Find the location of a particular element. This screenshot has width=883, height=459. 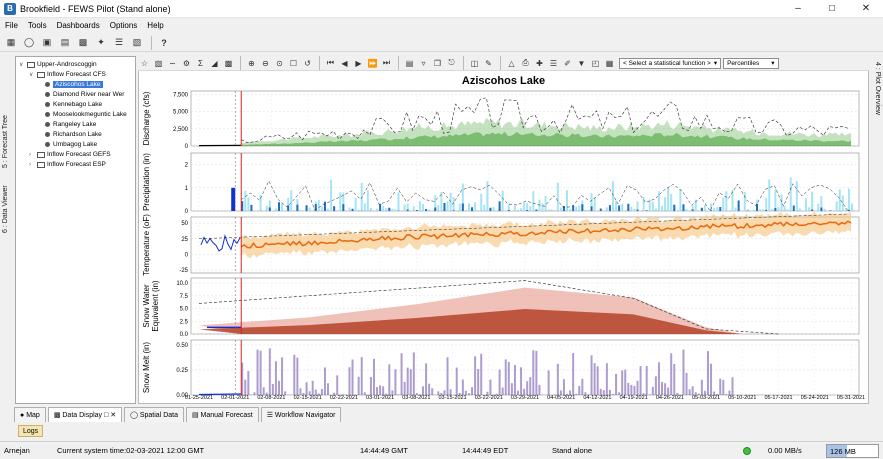

maximize-button: □ is located at coordinates (832, 9).